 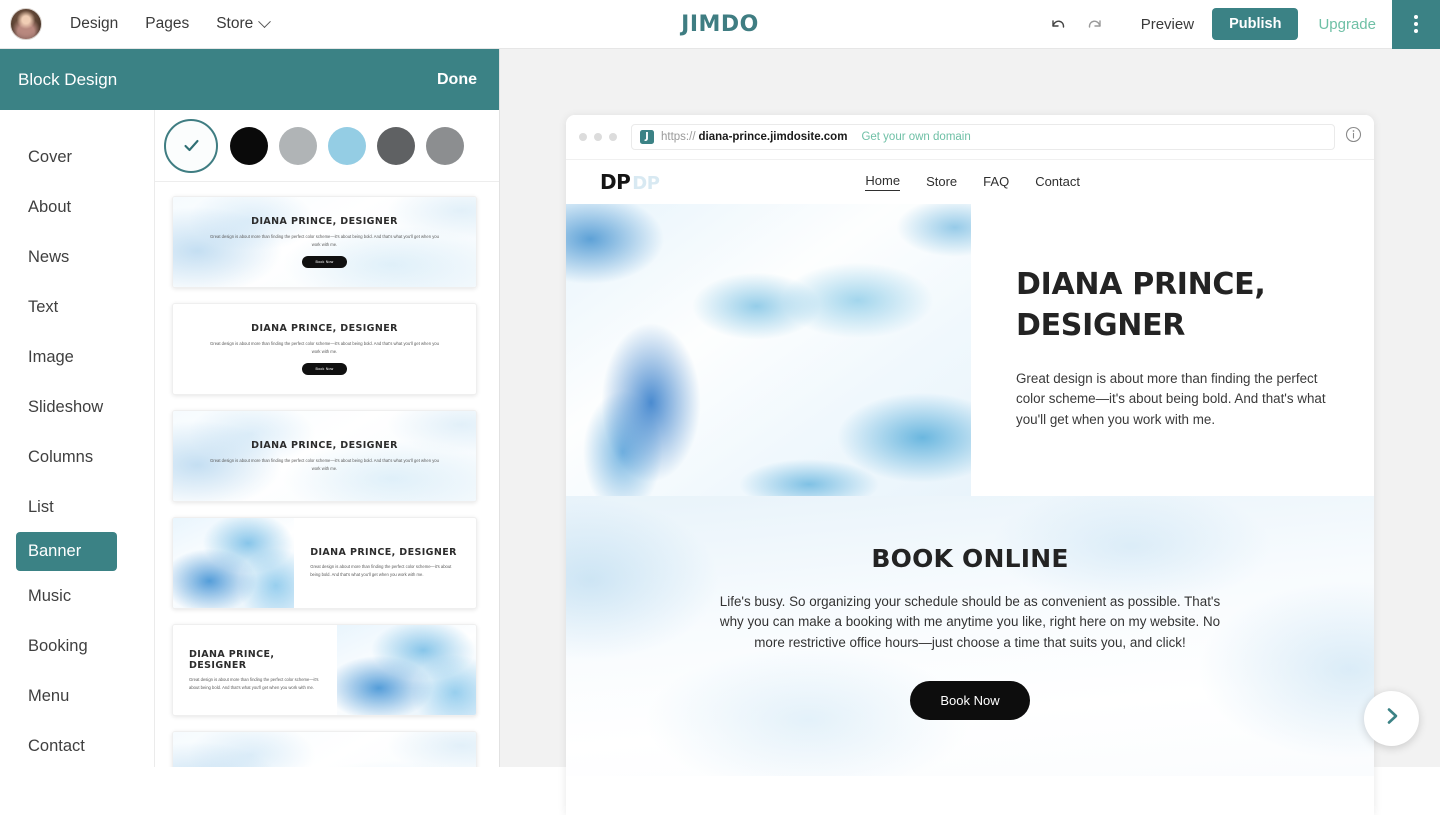 I want to click on kebab-menu-button, so click(x=1416, y=24).